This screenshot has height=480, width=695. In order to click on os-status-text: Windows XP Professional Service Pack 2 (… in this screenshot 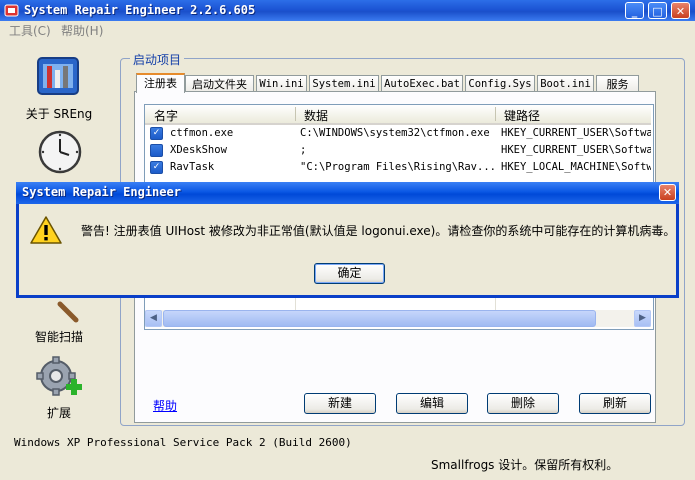, I will do `click(183, 442)`.